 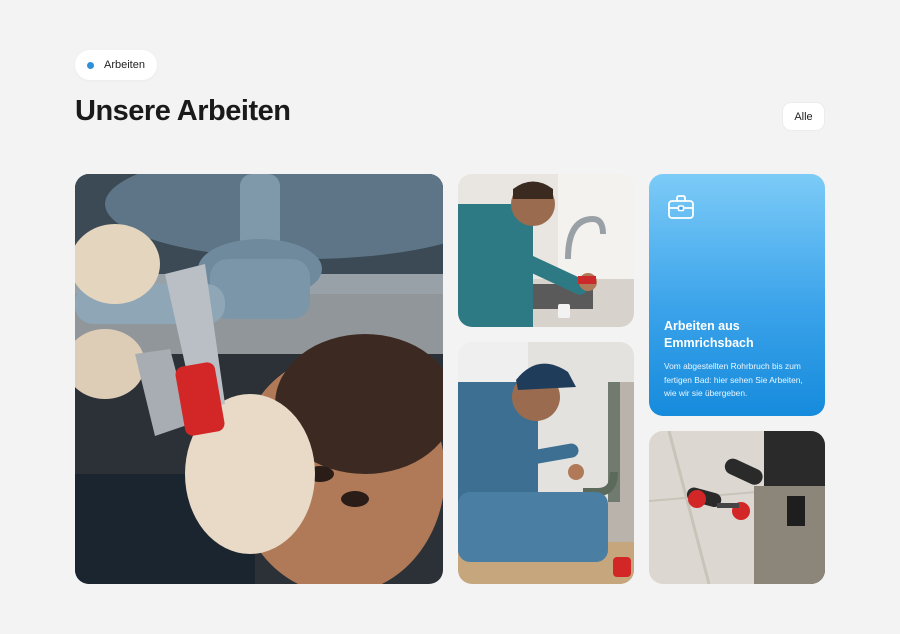 What do you see at coordinates (90, 65) in the screenshot?
I see `badge-dot` at bounding box center [90, 65].